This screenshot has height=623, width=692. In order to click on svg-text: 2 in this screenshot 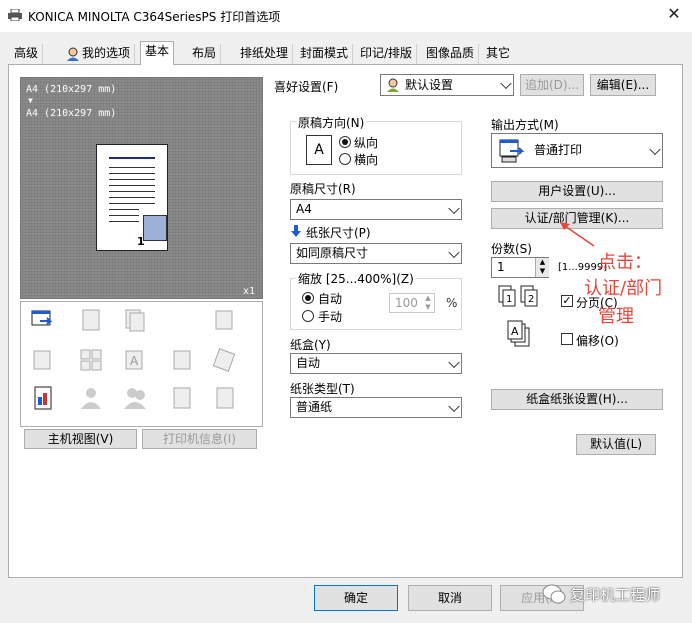, I will do `click(531, 299)`.